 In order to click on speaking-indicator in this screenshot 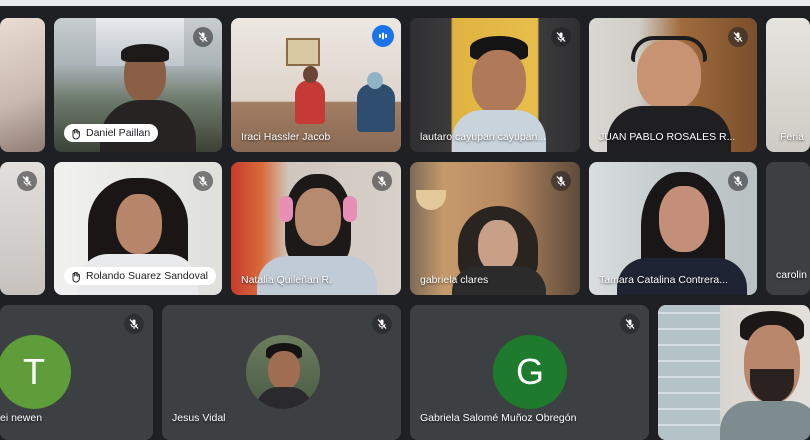, I will do `click(383, 36)`.